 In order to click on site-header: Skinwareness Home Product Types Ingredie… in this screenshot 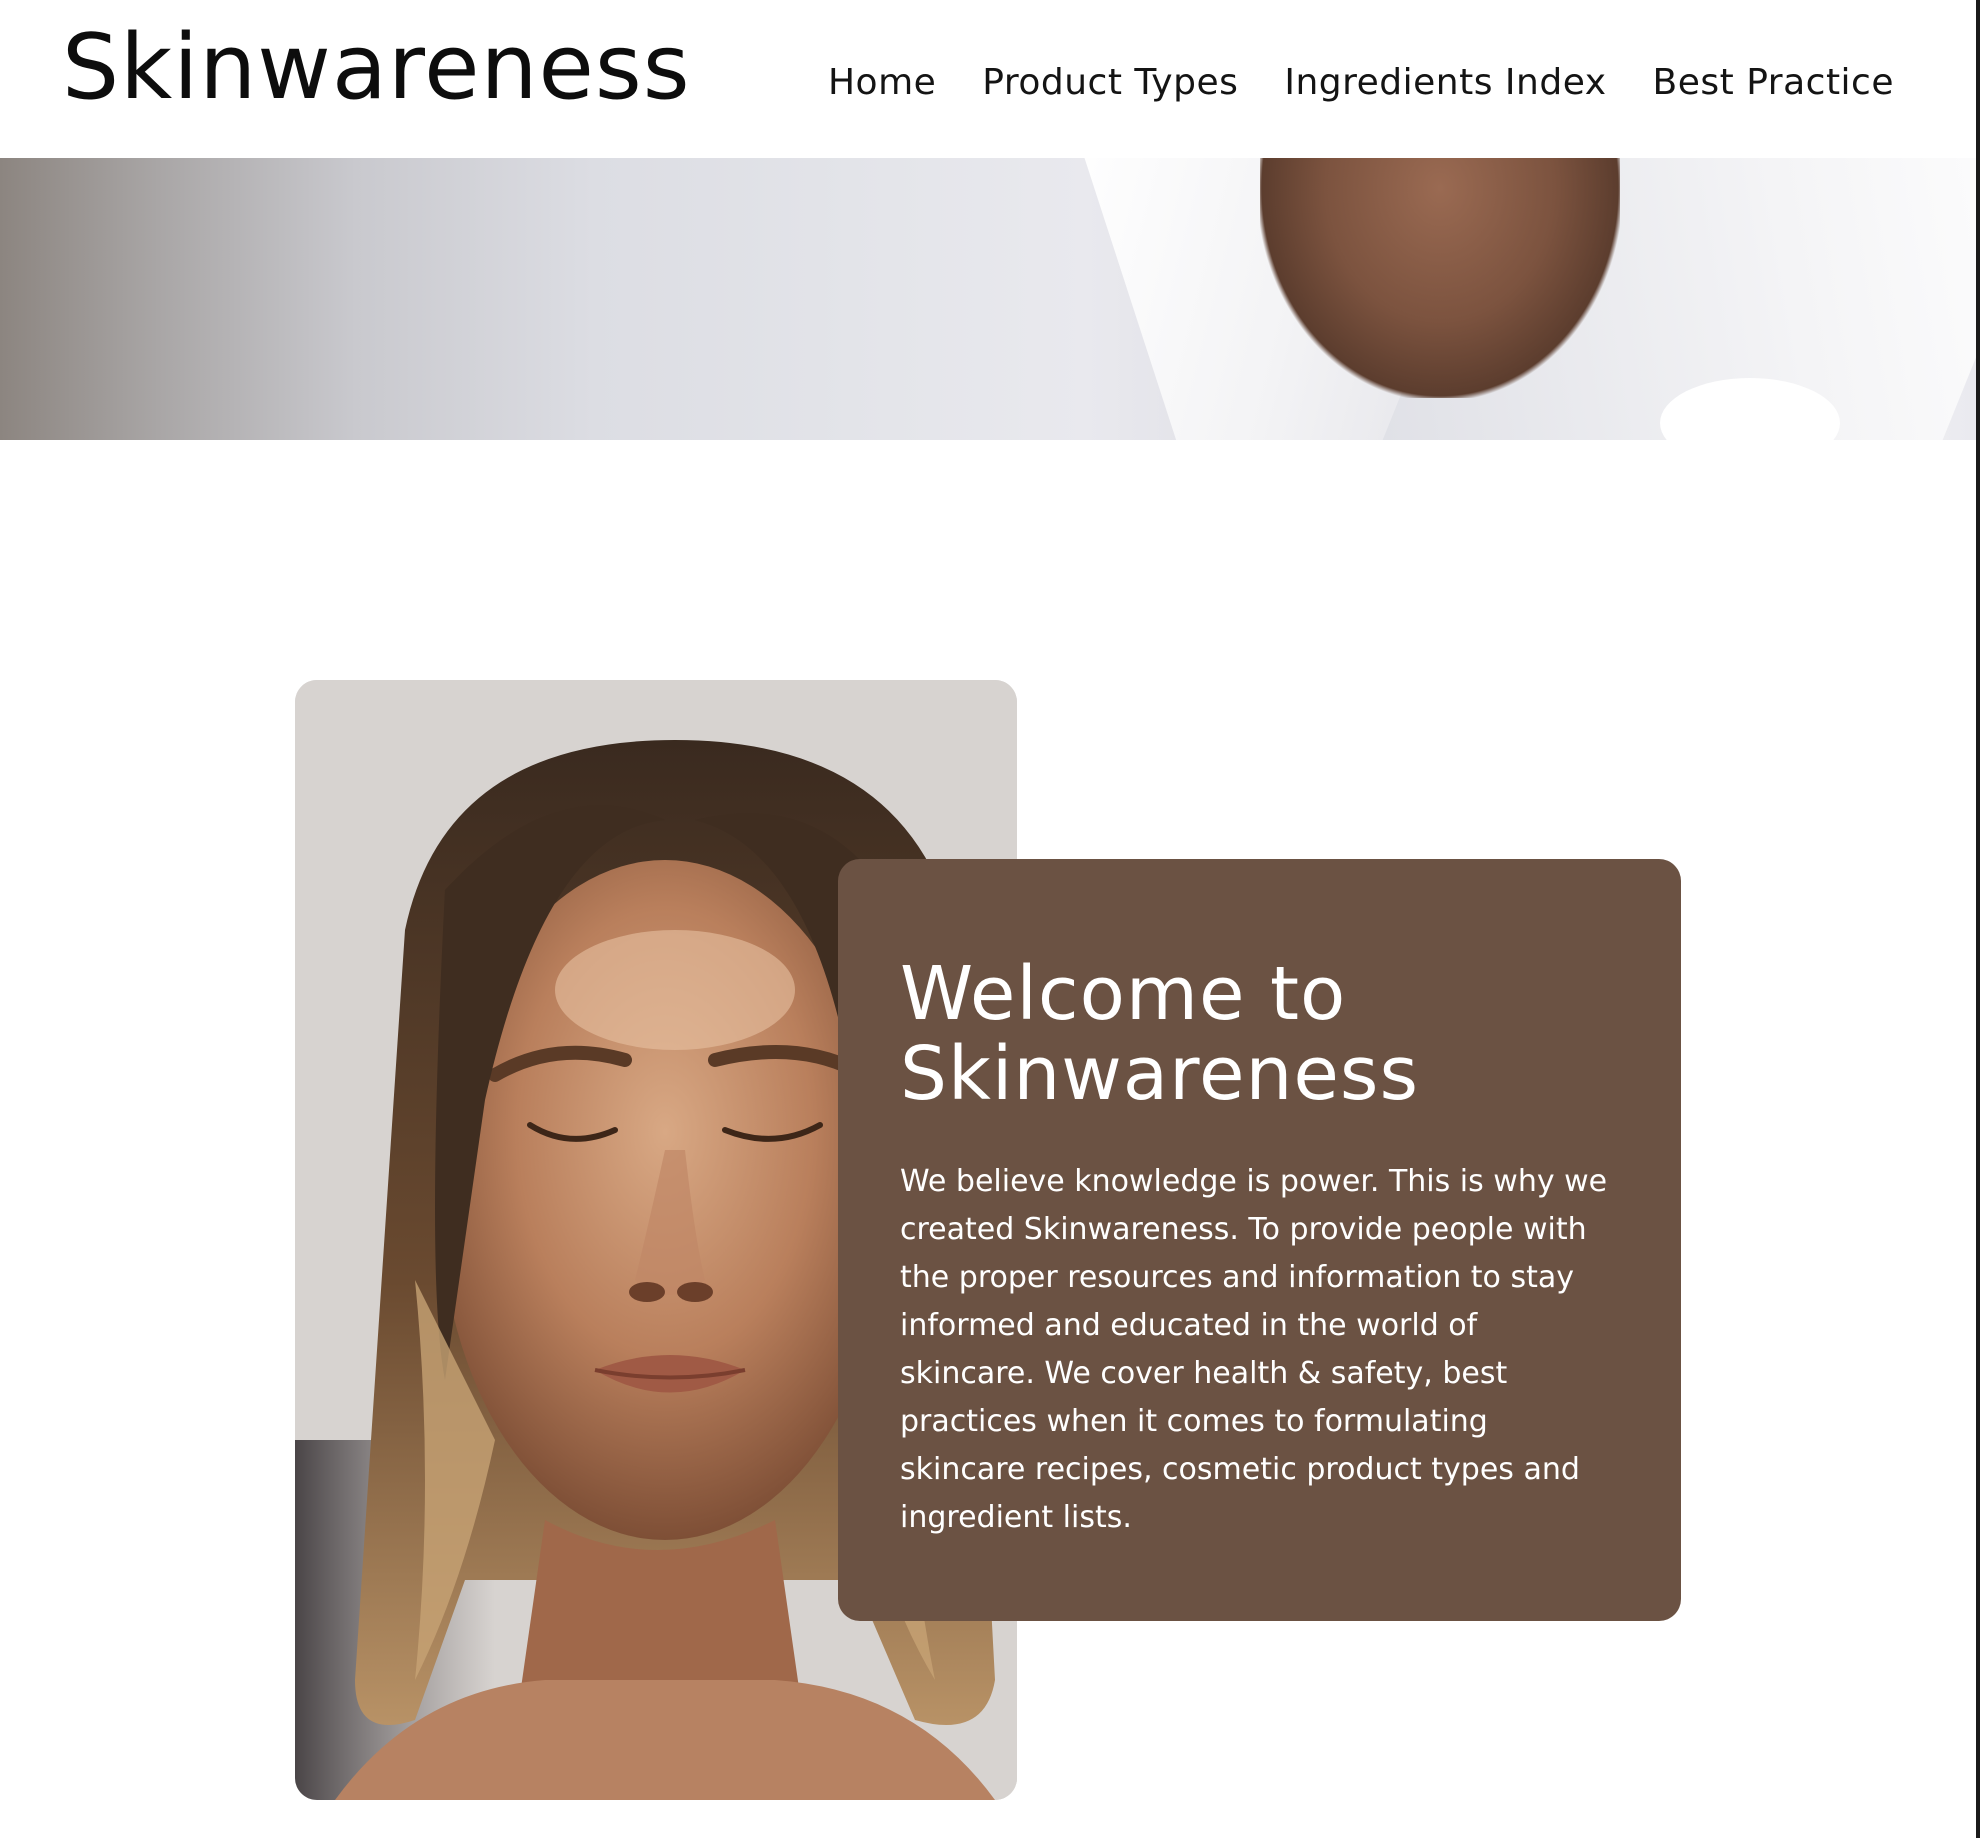, I will do `click(988, 79)`.